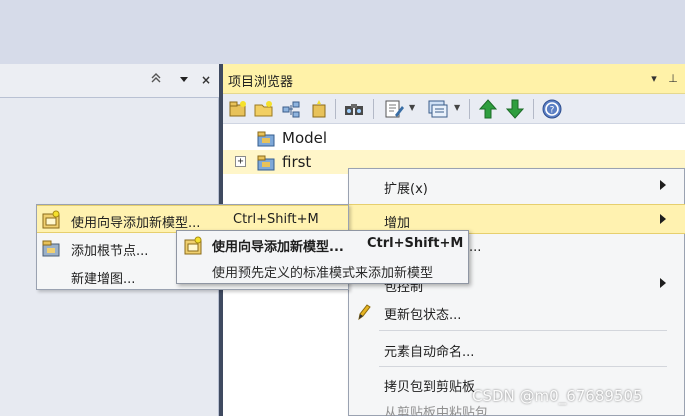 This screenshot has height=416, width=685. I want to click on menu-item-label: 拷贝包到剪贴板, so click(430, 387).